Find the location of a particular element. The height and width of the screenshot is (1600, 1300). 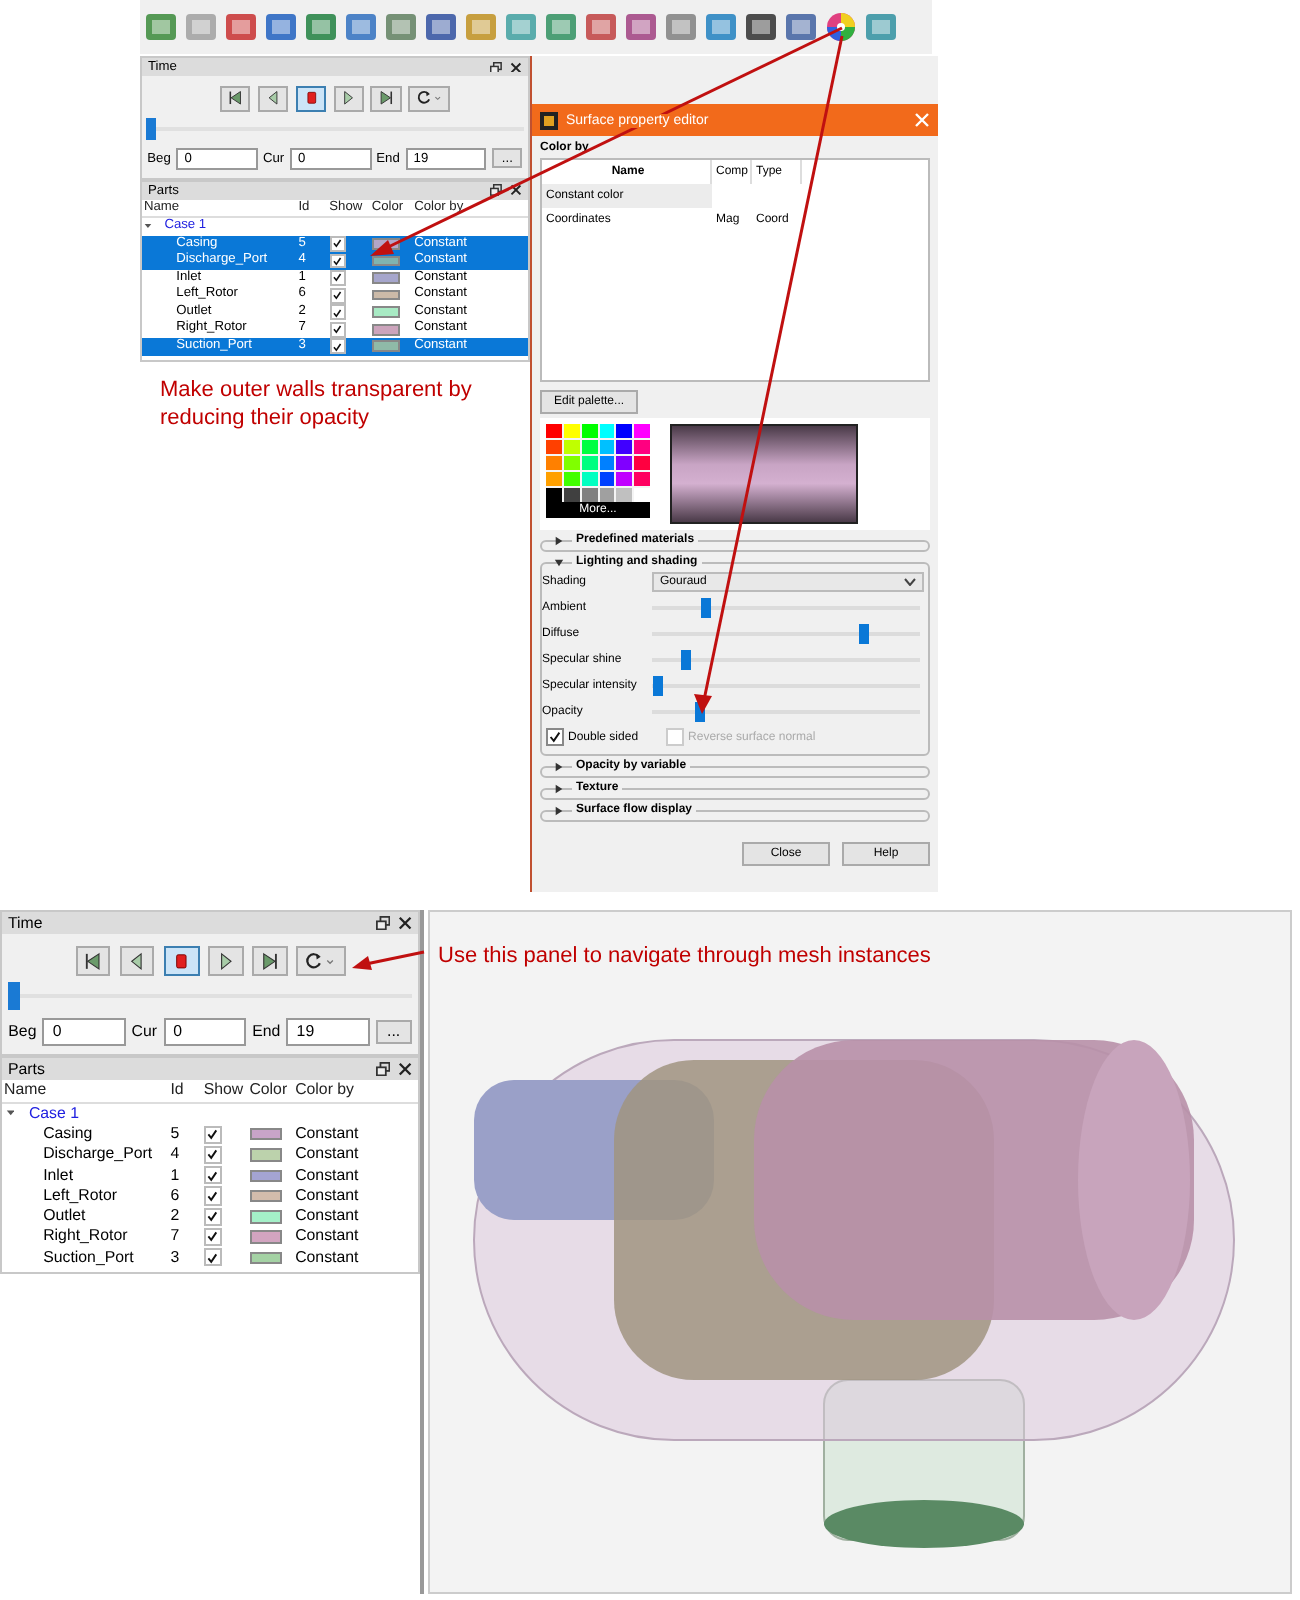

annotation-text: Use this panel to navigate through mesh instances is located at coordinates (684, 955).